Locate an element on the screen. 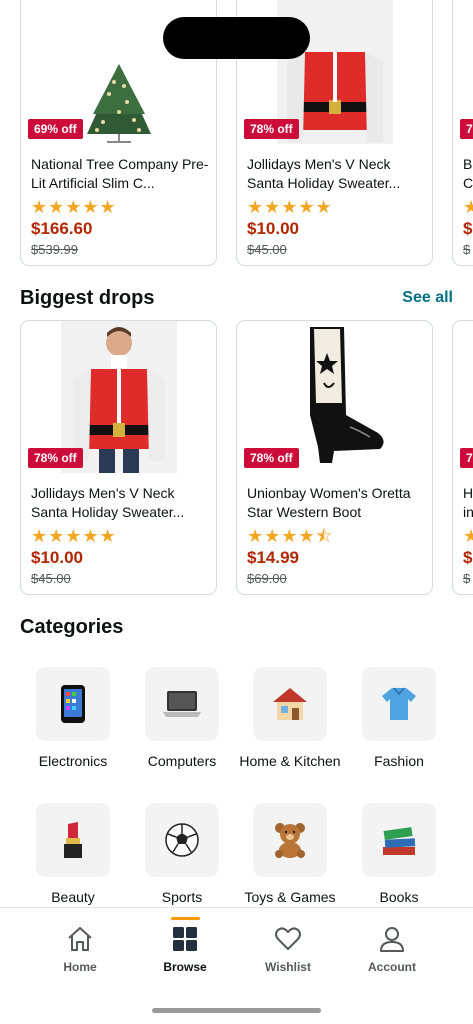  original-price: $539.99 is located at coordinates (54, 249).